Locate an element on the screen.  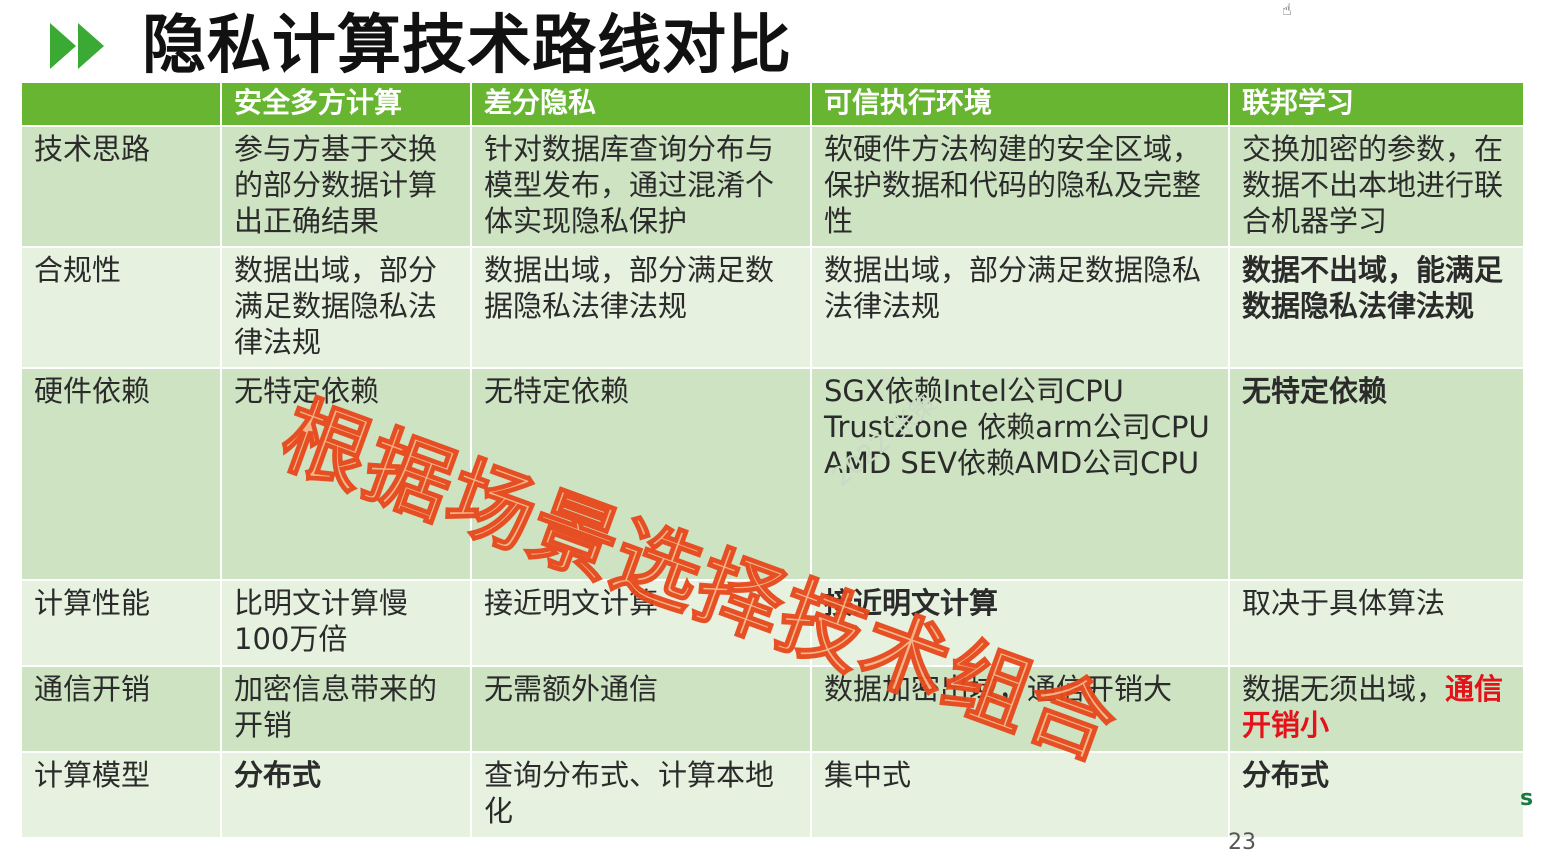
mouse-pointer-icon: ☝ is located at coordinates (1287, 9).